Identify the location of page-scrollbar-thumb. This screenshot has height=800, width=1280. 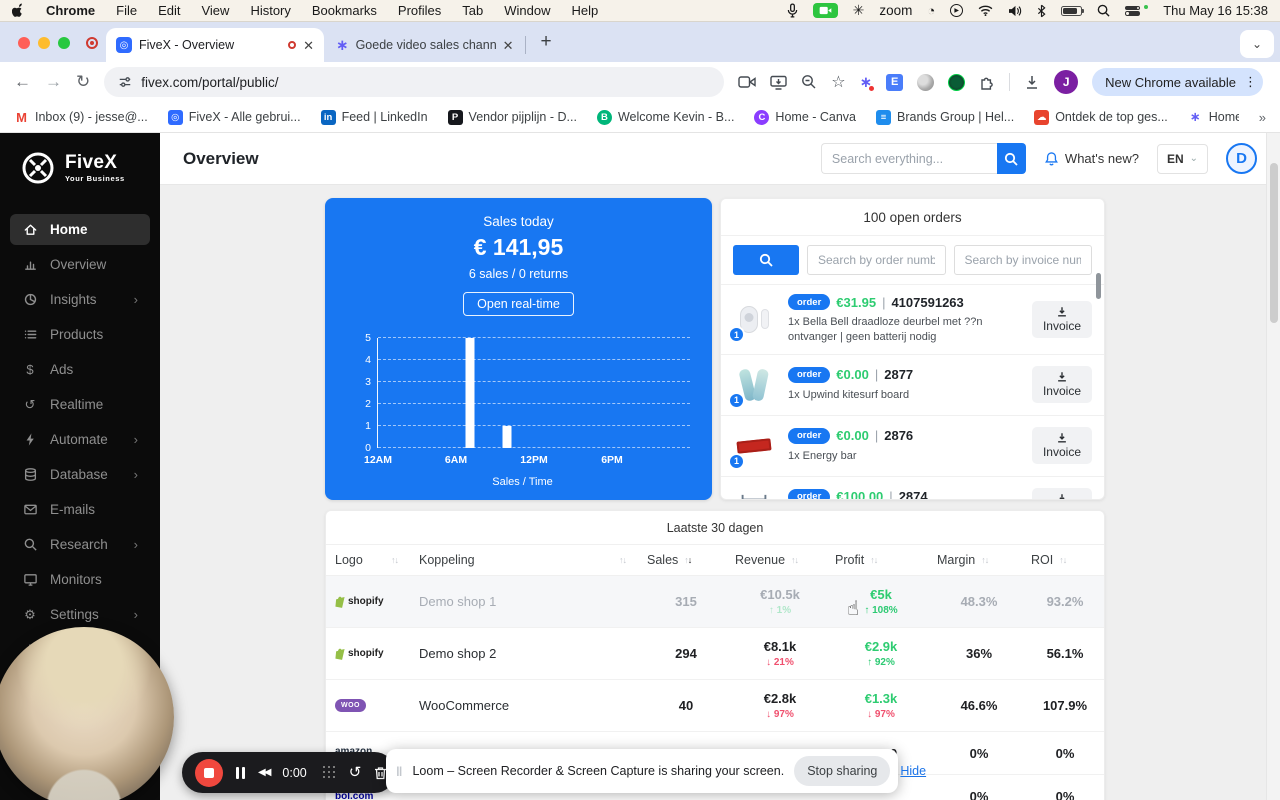
(1274, 243).